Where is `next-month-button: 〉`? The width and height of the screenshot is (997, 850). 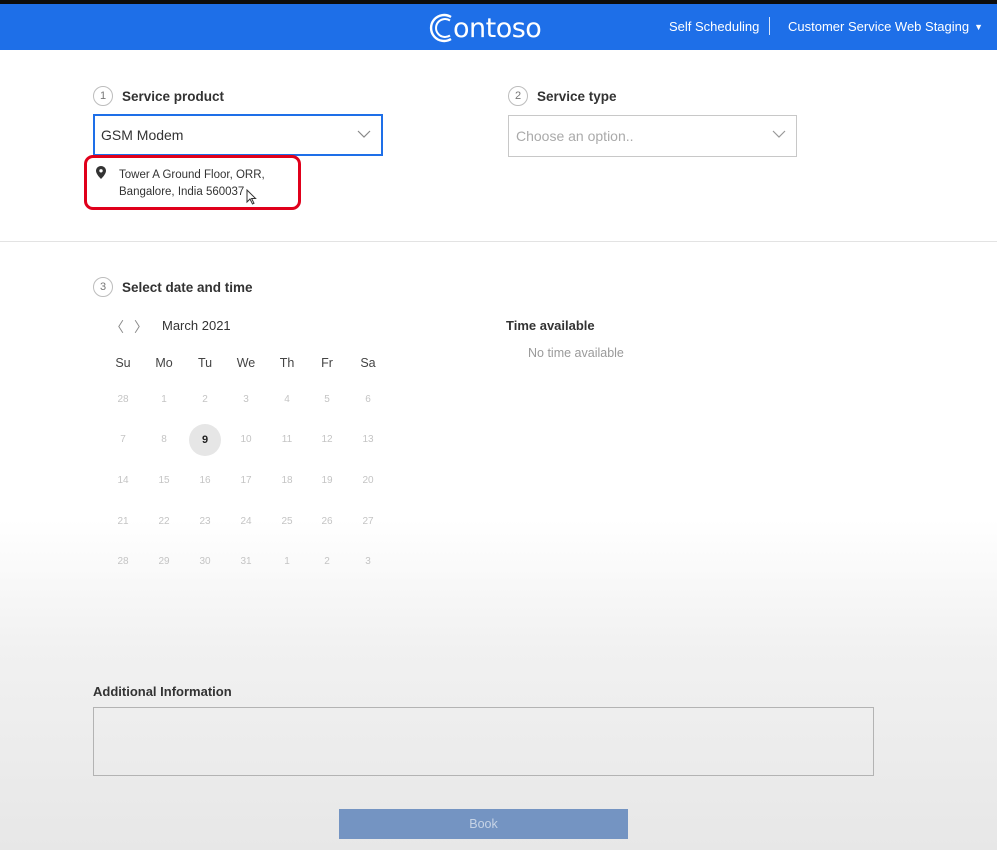
next-month-button: 〉 is located at coordinates (141, 327).